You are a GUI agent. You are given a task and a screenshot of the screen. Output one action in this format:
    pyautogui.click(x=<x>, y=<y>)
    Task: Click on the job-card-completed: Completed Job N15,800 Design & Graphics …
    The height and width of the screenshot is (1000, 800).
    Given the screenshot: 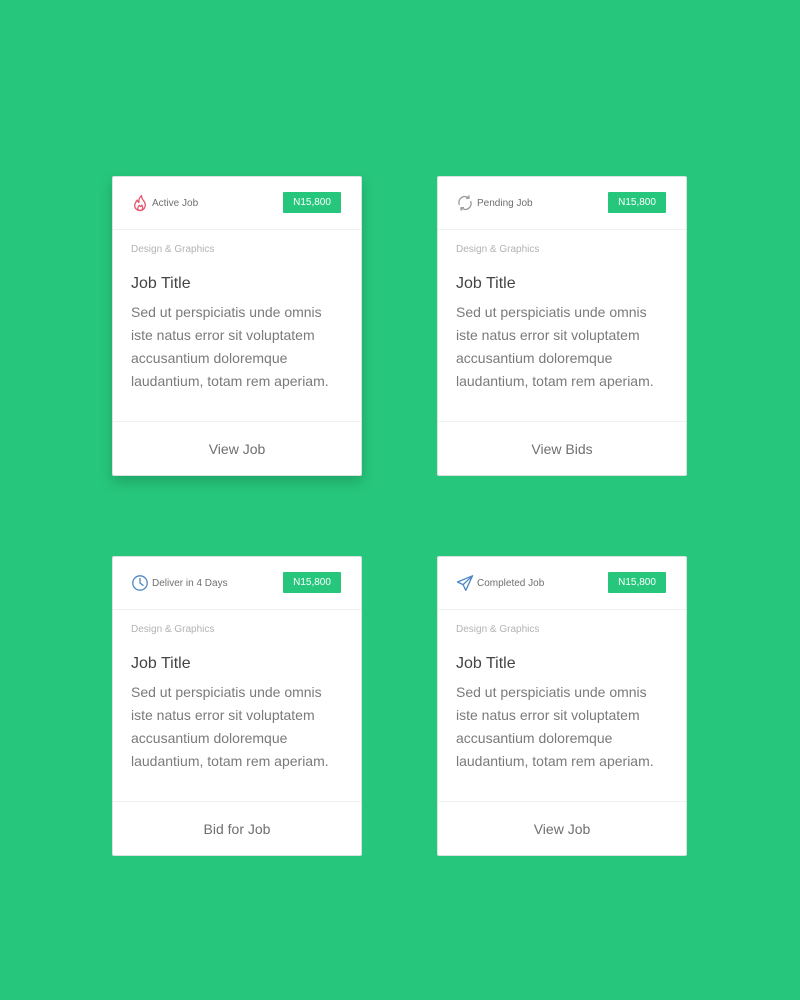 What is the action you would take?
    pyautogui.click(x=562, y=706)
    